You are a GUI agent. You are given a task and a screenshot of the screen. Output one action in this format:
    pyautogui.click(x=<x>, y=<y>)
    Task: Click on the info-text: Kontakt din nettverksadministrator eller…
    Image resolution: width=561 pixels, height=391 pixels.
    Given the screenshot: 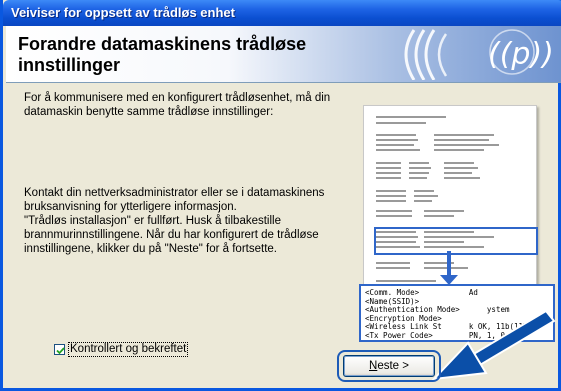 What is the action you would take?
    pyautogui.click(x=174, y=221)
    